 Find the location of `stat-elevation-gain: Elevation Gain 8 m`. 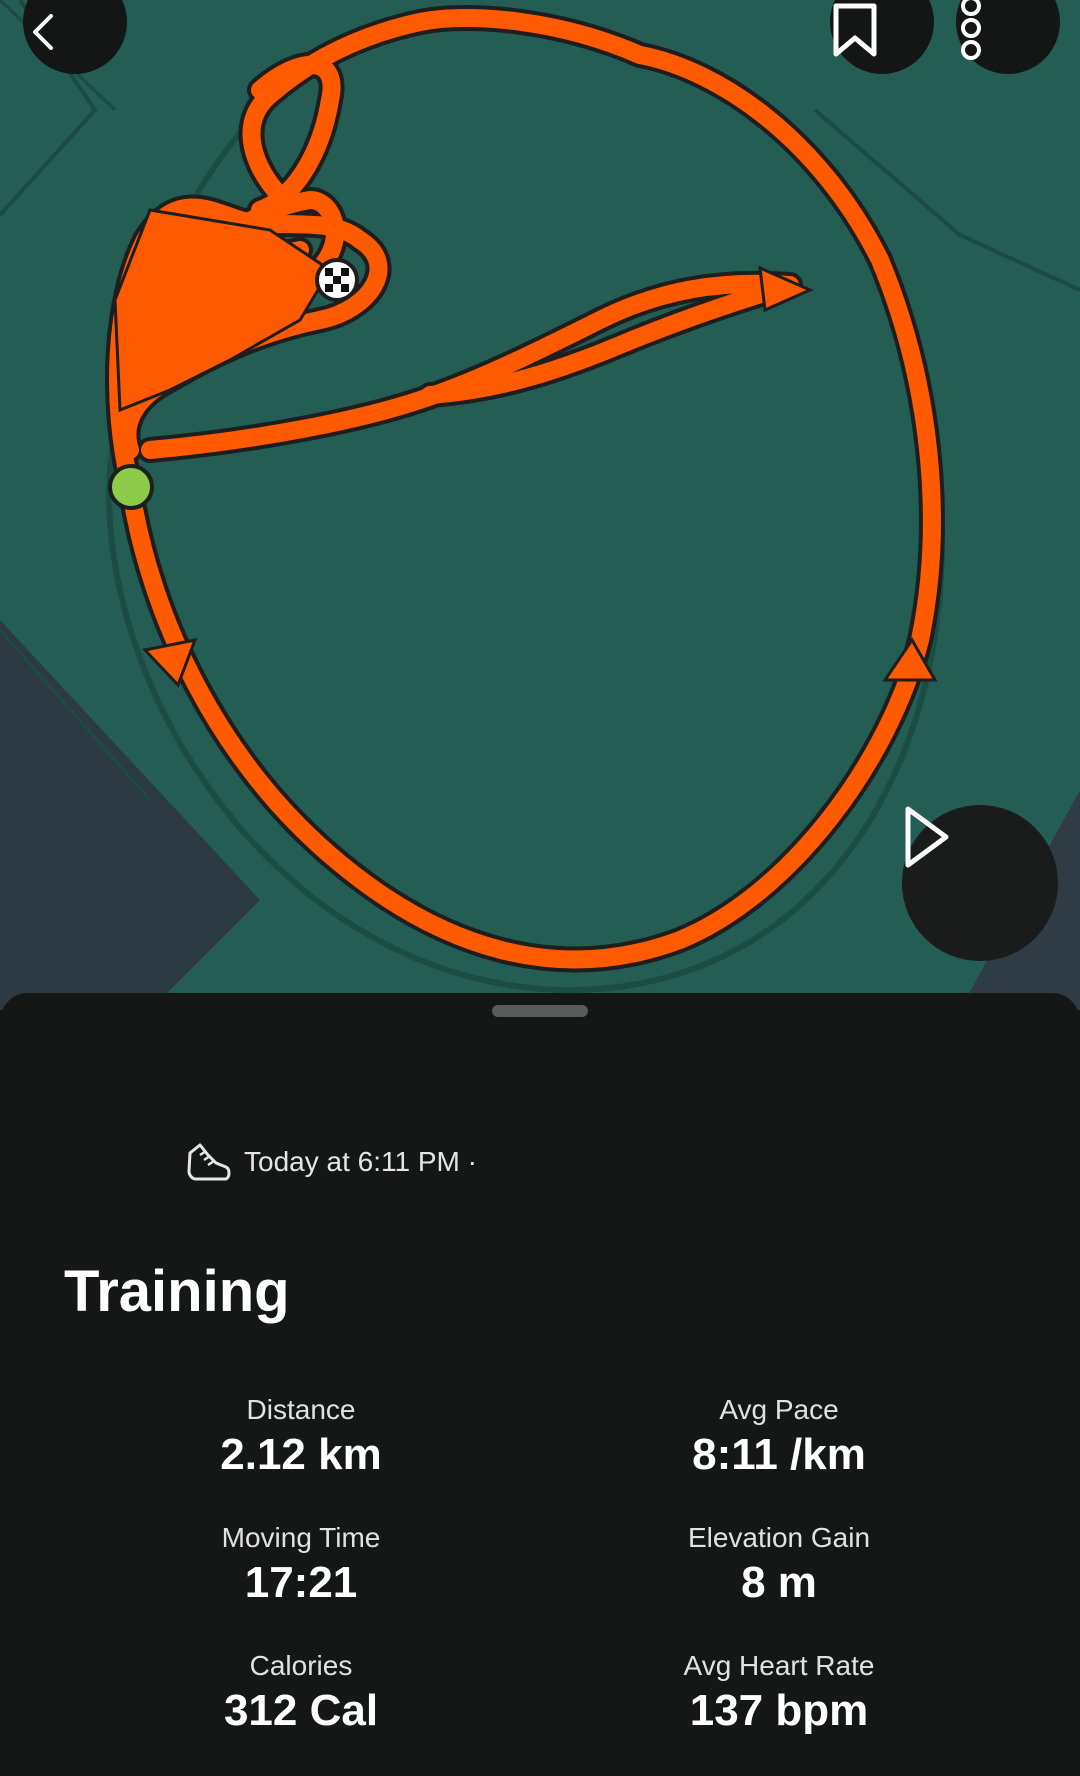

stat-elevation-gain: Elevation Gain 8 m is located at coordinates (779, 1565).